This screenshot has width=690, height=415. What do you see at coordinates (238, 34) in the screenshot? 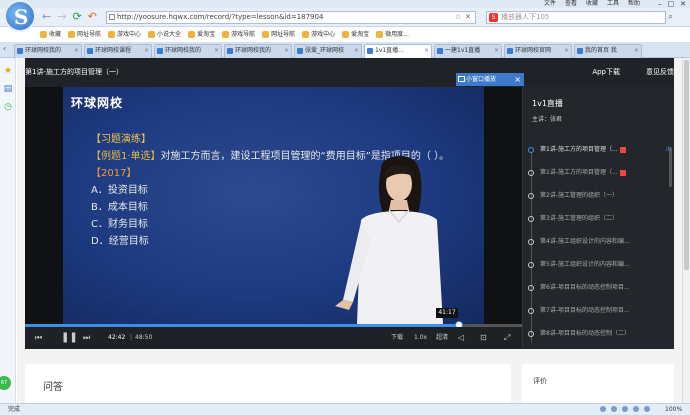
I see `bookmark-item: 游戏导航` at bounding box center [238, 34].